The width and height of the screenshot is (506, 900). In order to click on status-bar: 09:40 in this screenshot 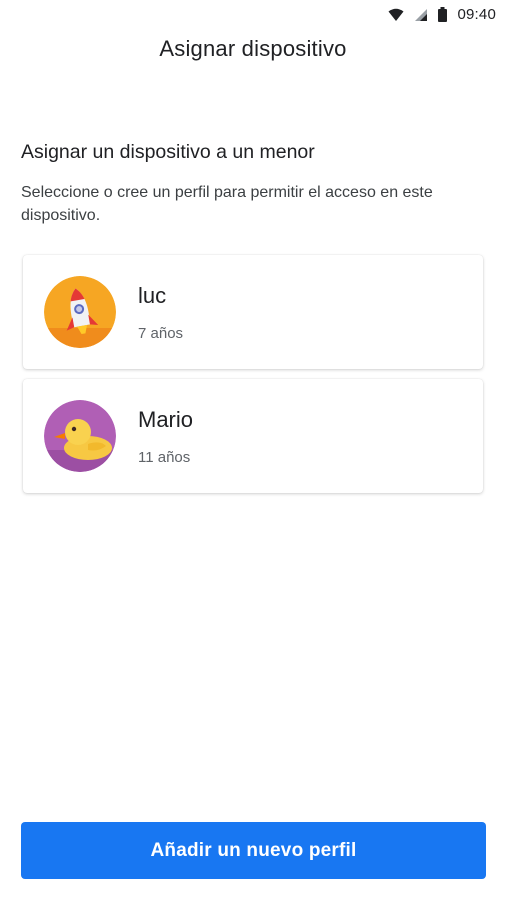, I will do `click(253, 16)`.